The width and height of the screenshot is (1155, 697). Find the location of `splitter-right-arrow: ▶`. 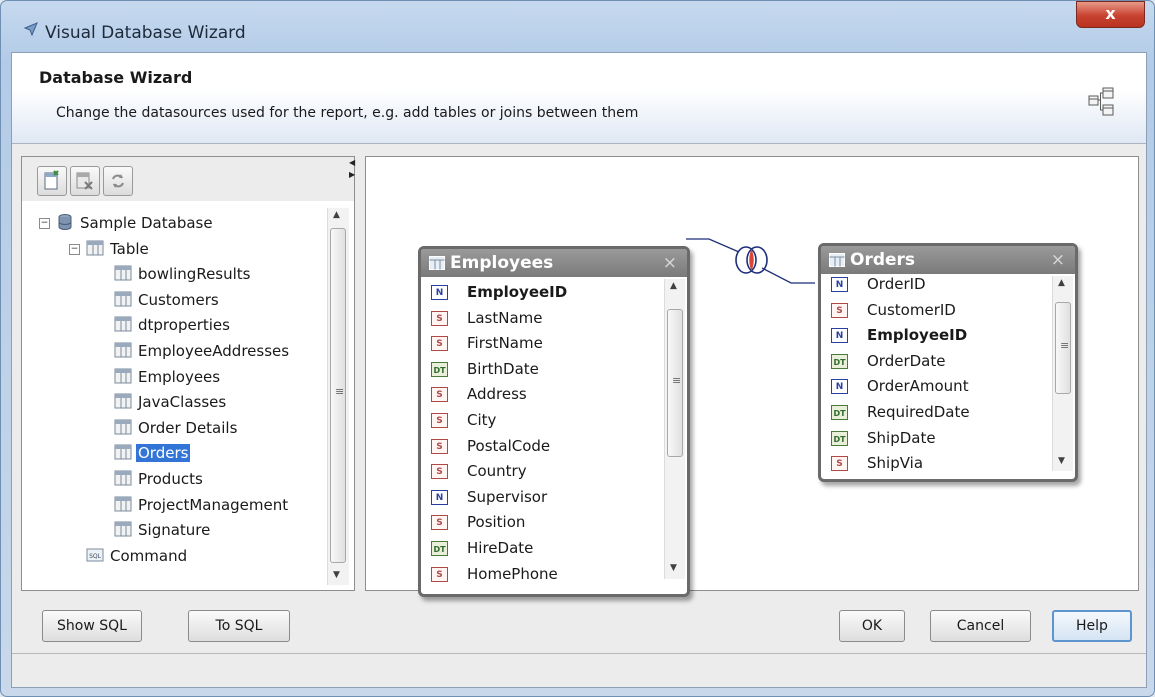

splitter-right-arrow: ▶ is located at coordinates (352, 174).